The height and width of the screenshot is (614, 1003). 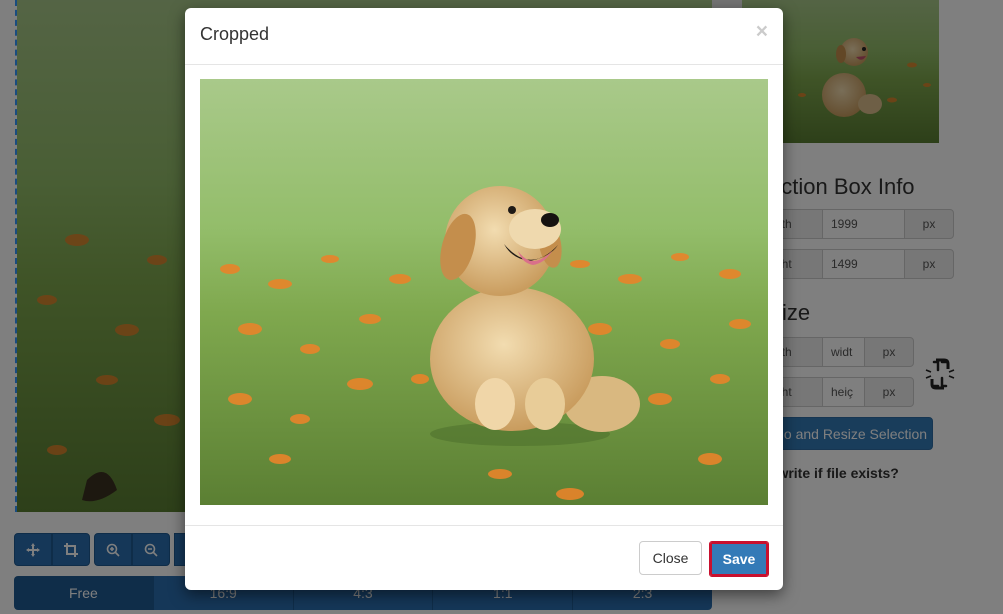 I want to click on close-button: Close, so click(x=670, y=558).